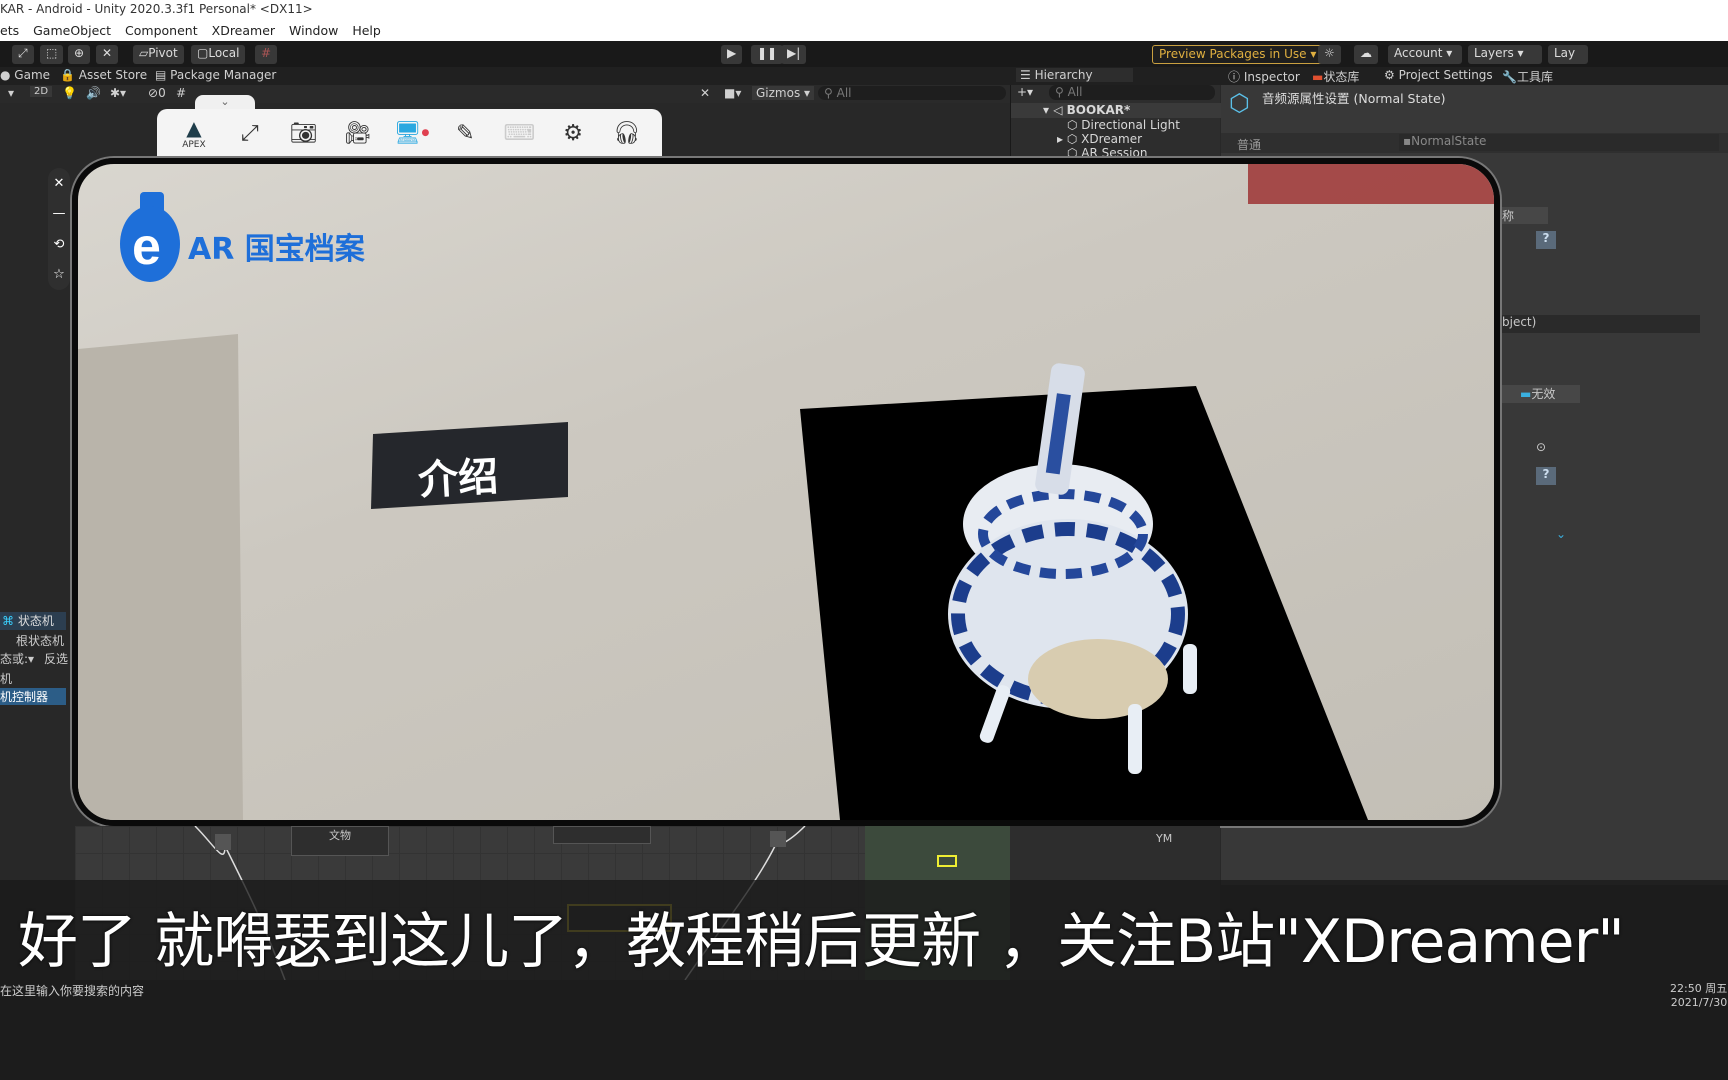  I want to click on object-field: bject), so click(1600, 324).